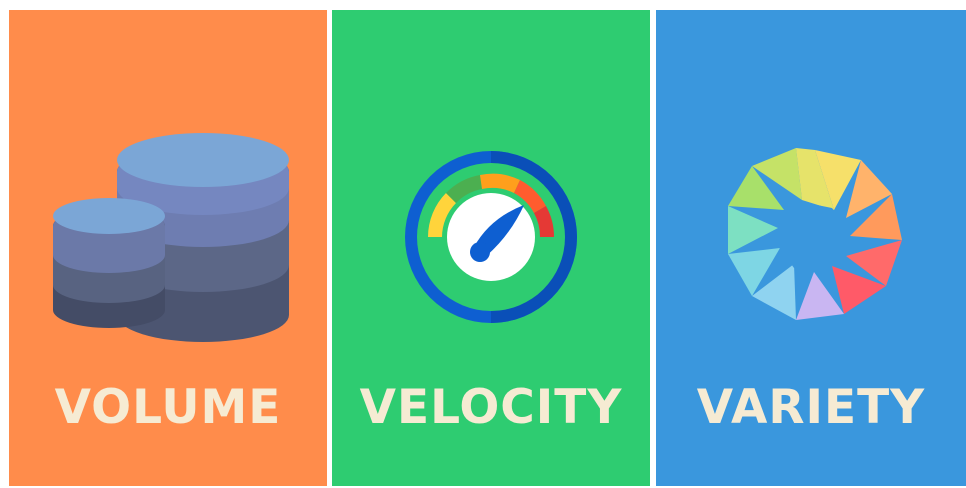 The height and width of the screenshot is (488, 966). I want to click on camera-aperture-icon, so click(815, 234).